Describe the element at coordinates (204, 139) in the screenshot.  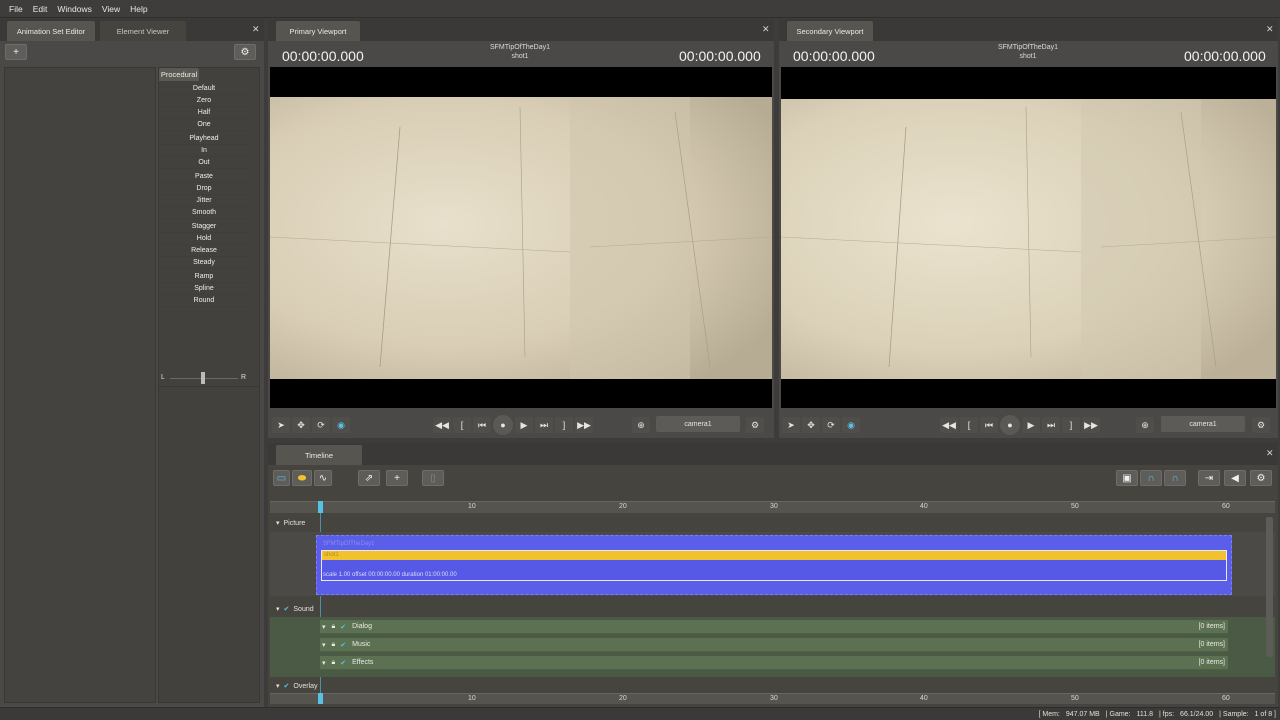
I see `proc-playhead-button: Playhead` at that location.